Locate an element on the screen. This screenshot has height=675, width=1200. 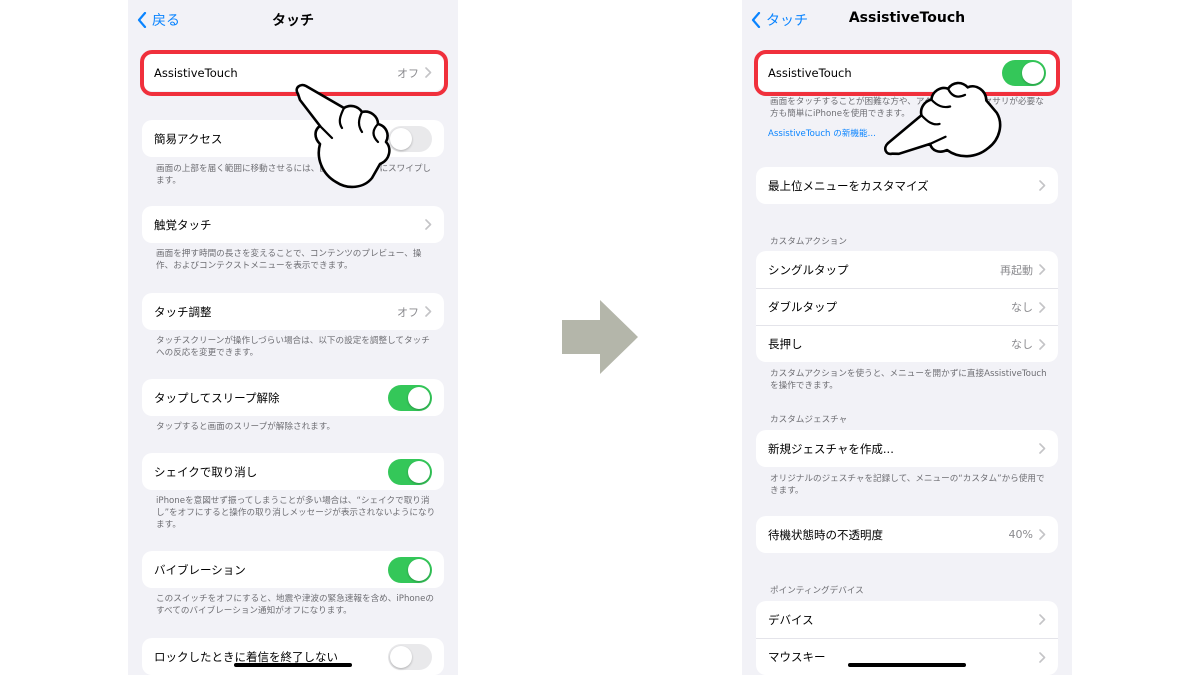
row-label: タップしてスリープ解除 is located at coordinates (217, 397).